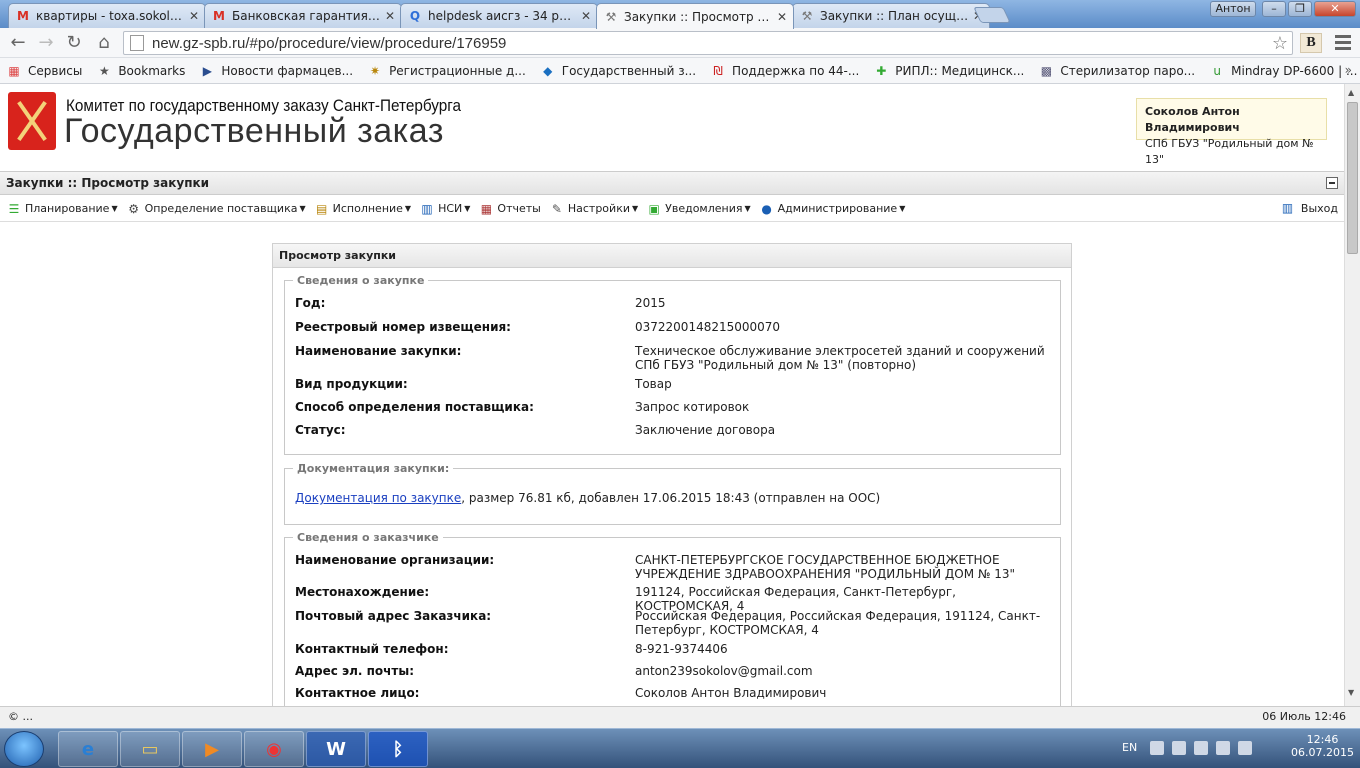  Describe the element at coordinates (1300, 9) in the screenshot. I see `maximize-button: ❐` at that location.